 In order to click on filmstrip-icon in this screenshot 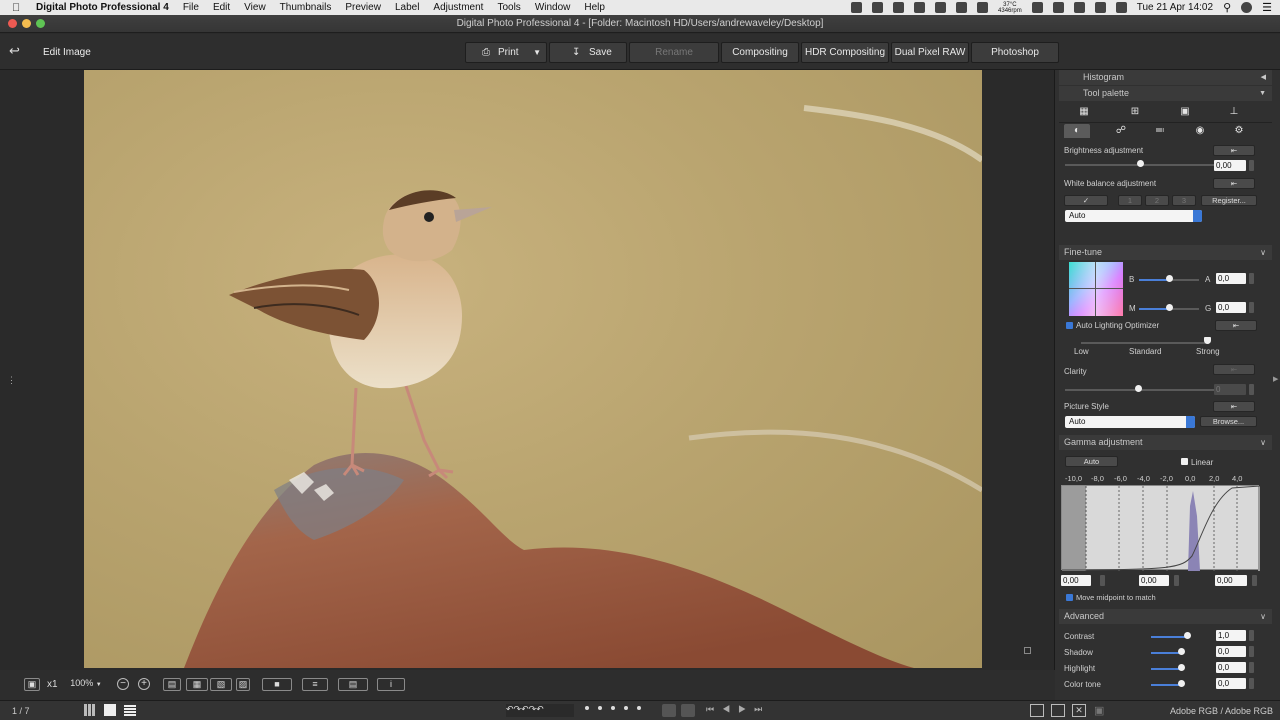, I will do `click(130, 710)`.